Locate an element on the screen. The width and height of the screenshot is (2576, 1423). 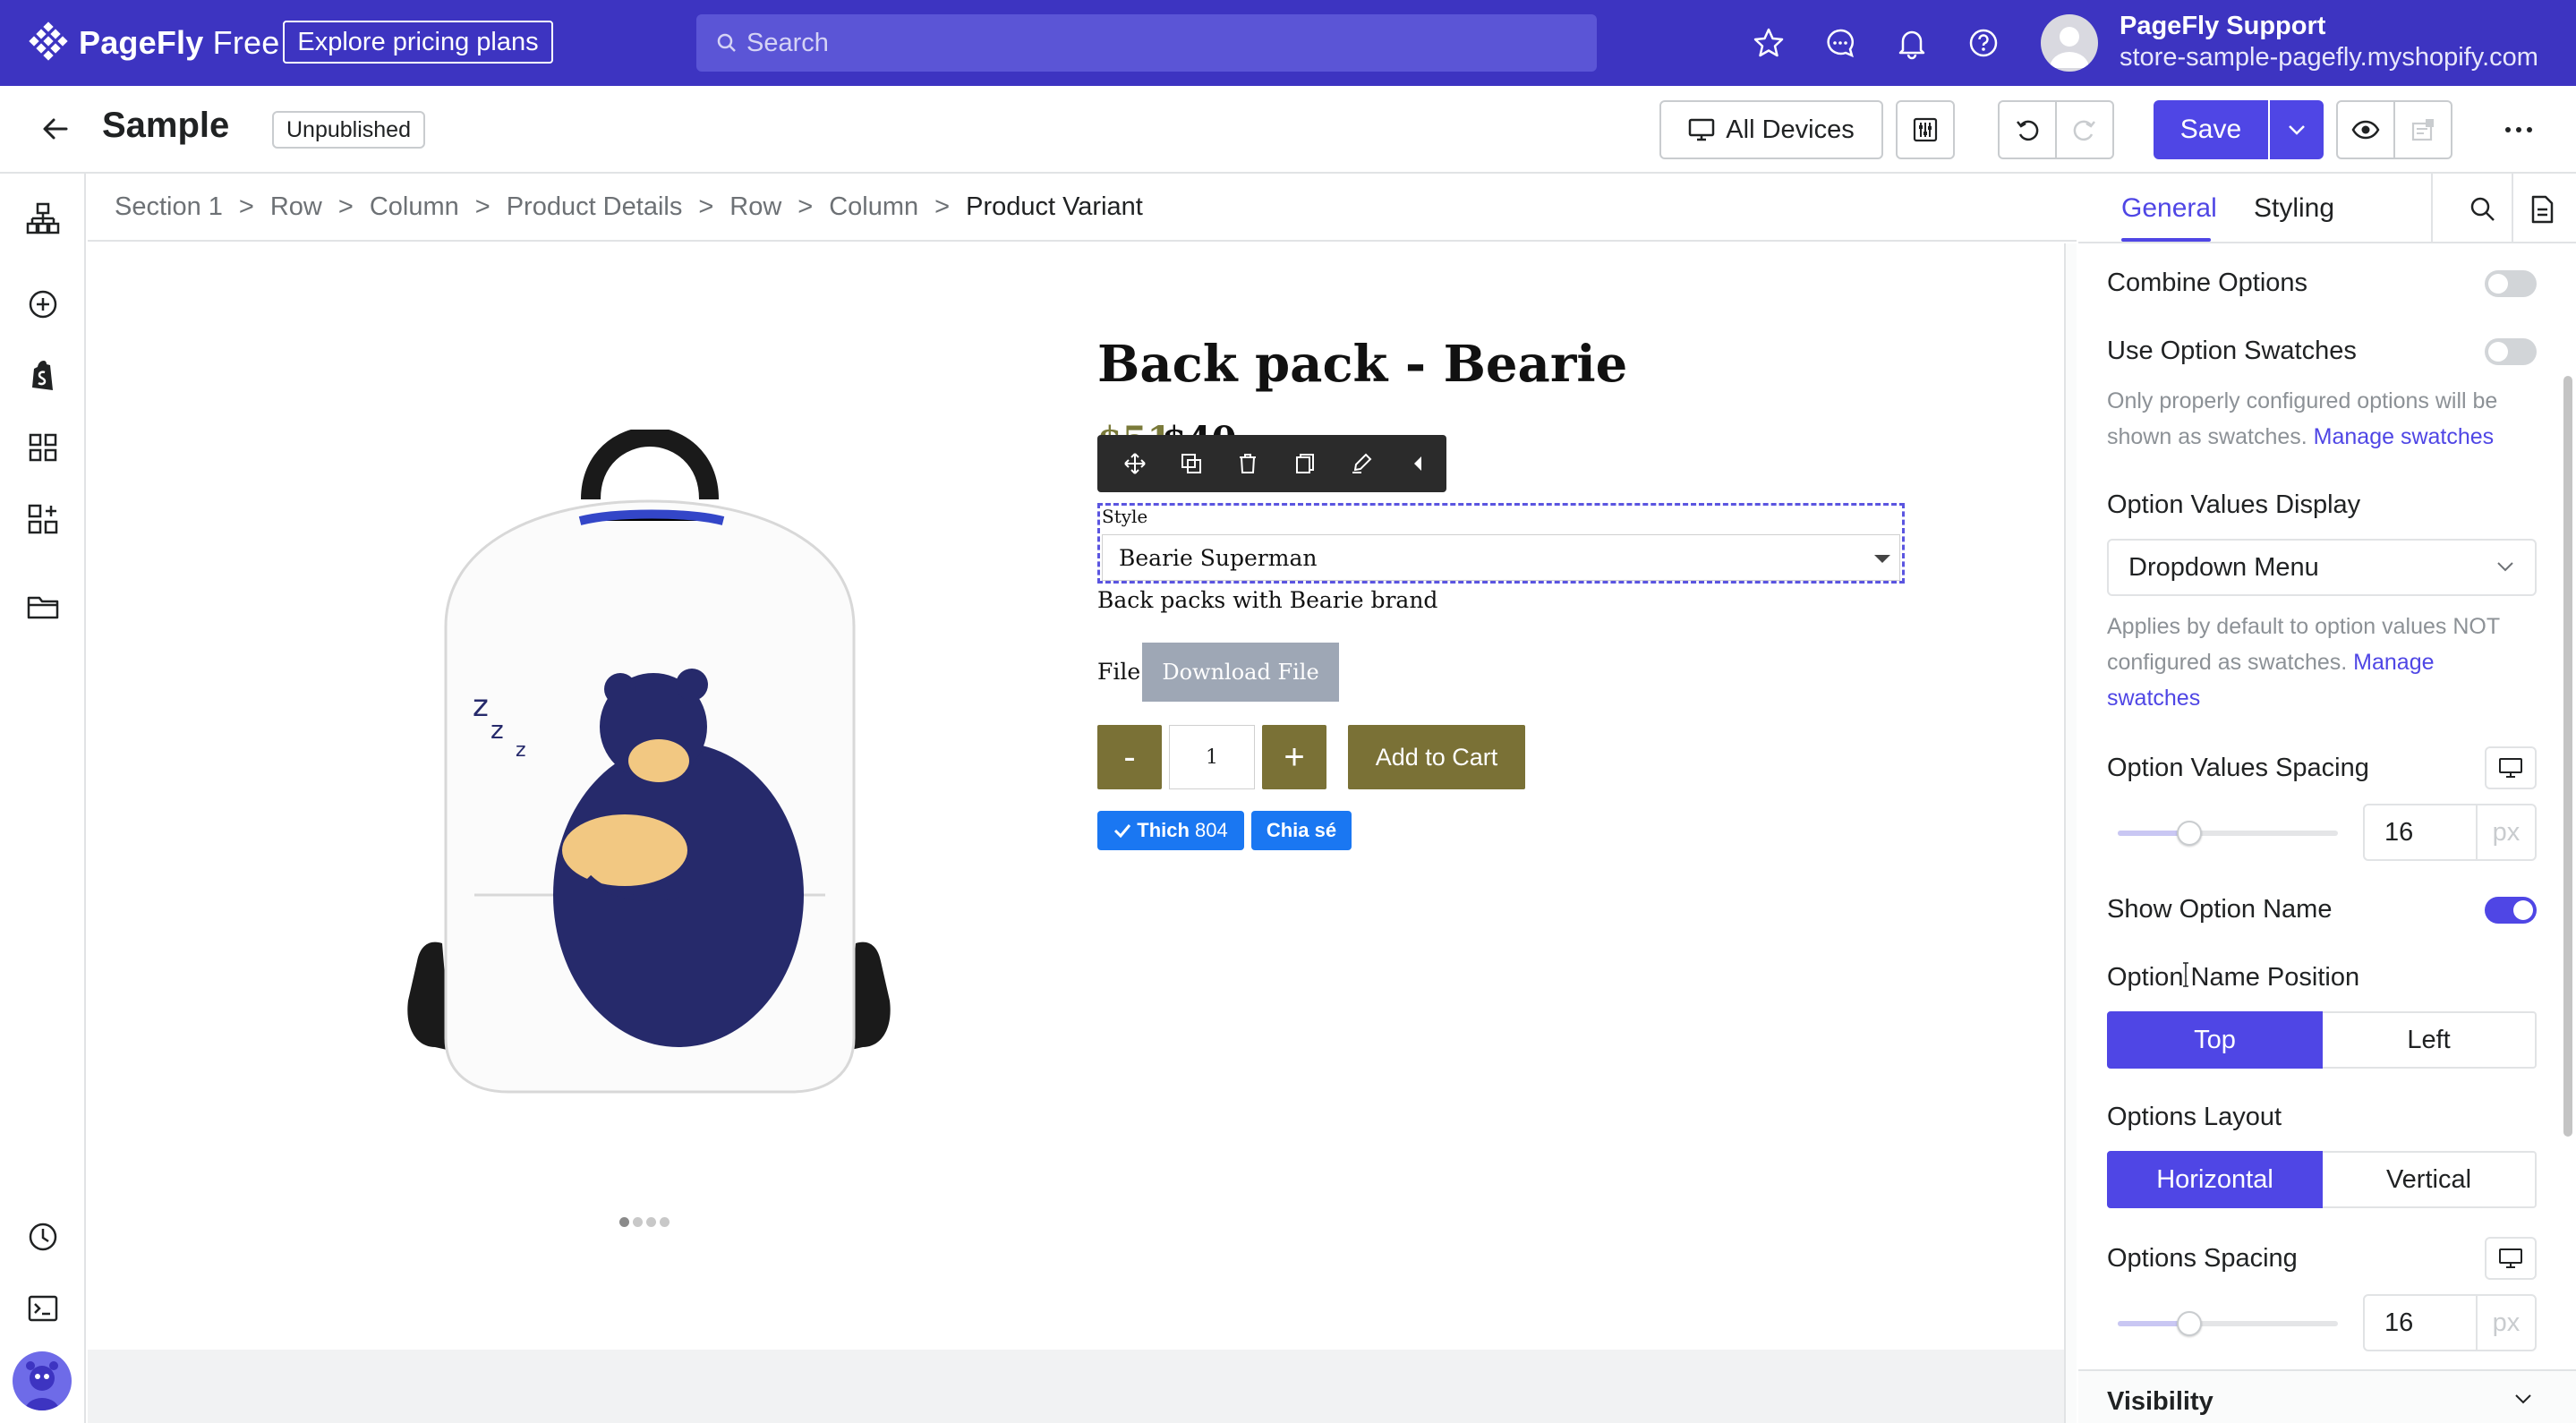
gallery-dots is located at coordinates (644, 1222).